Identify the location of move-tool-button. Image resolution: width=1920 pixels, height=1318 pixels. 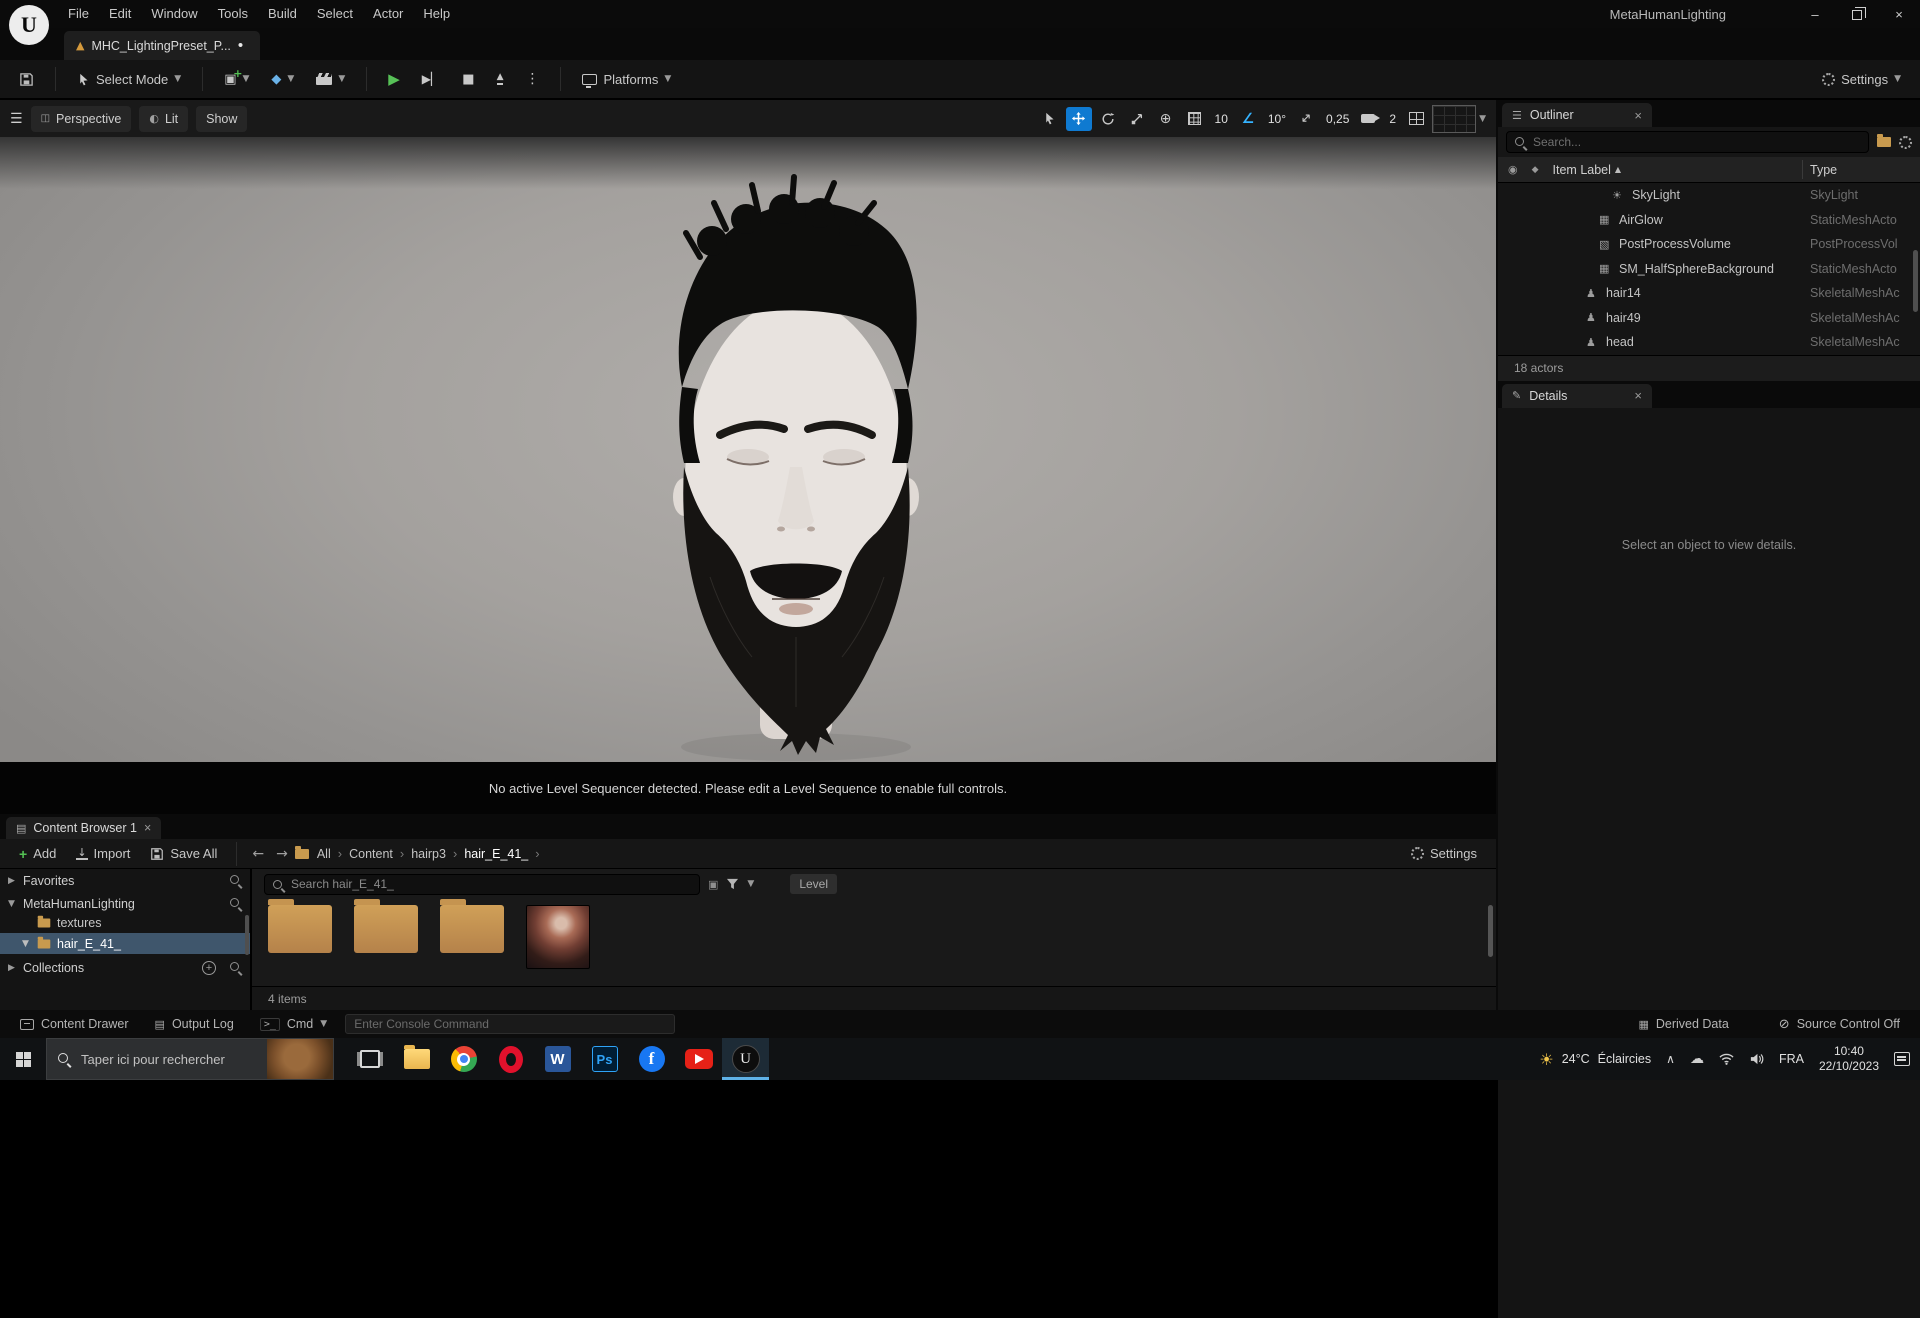
(1078, 118).